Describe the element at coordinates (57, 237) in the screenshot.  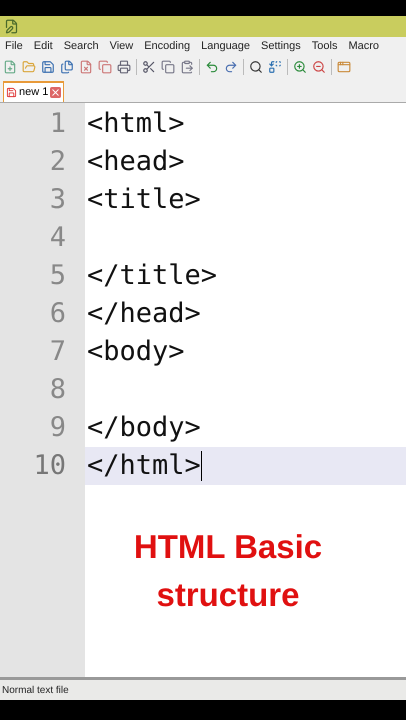
I see `line-number: 4` at that location.